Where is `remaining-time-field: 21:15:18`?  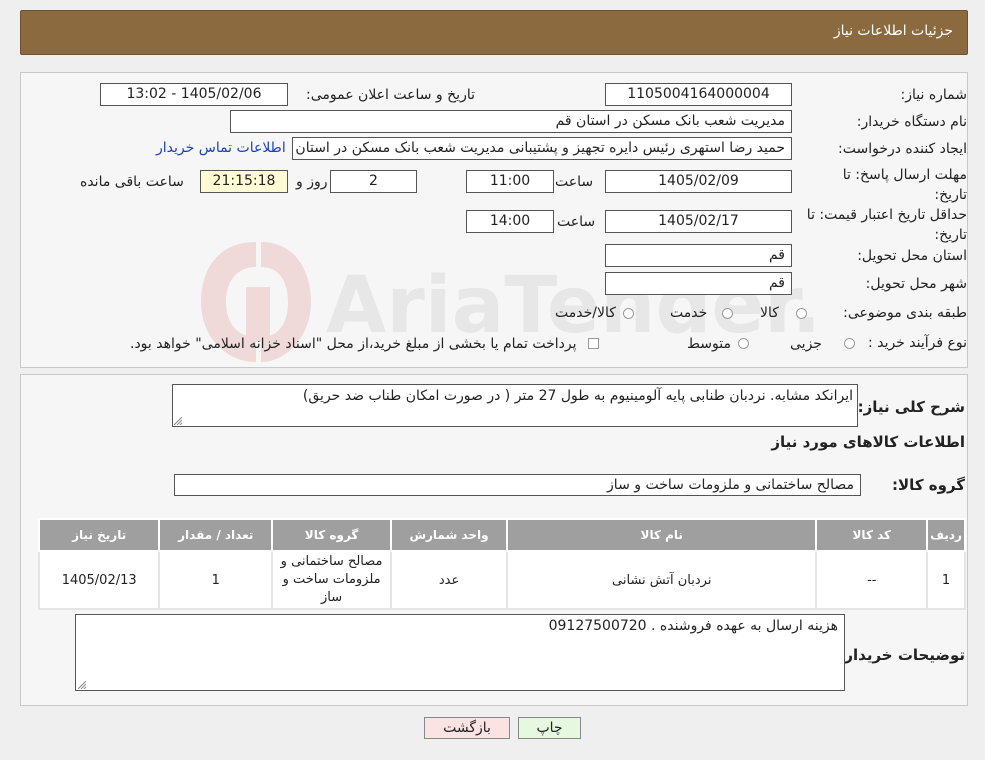
remaining-time-field: 21:15:18 is located at coordinates (244, 181).